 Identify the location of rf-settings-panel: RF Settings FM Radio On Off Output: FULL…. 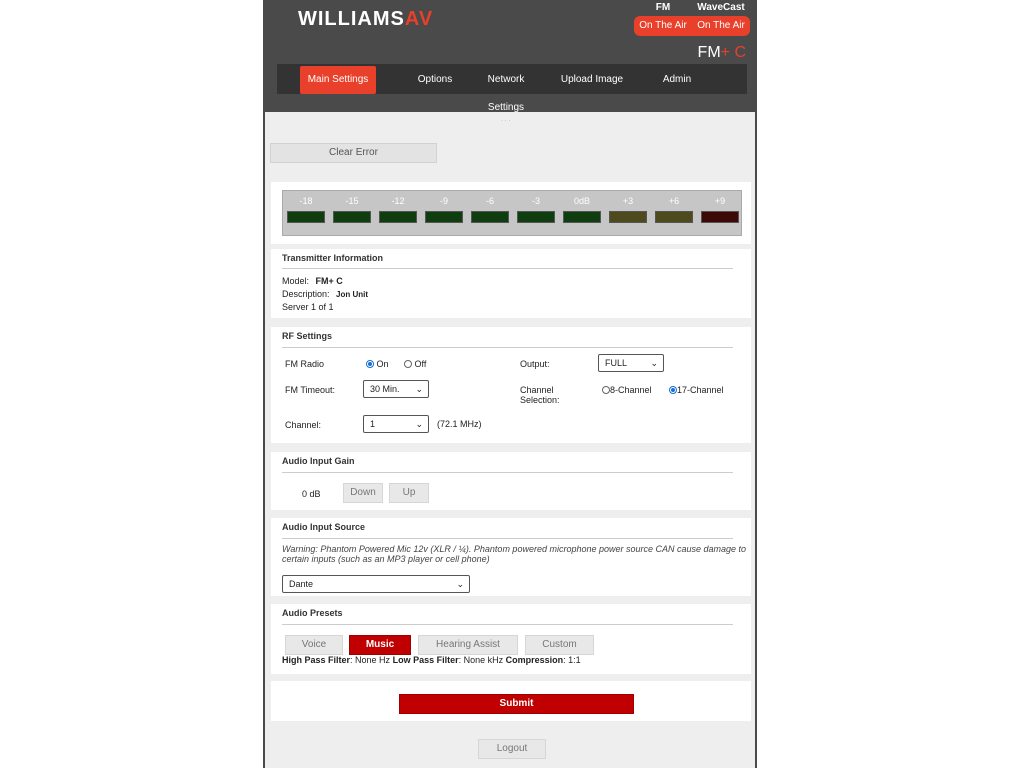
(511, 385).